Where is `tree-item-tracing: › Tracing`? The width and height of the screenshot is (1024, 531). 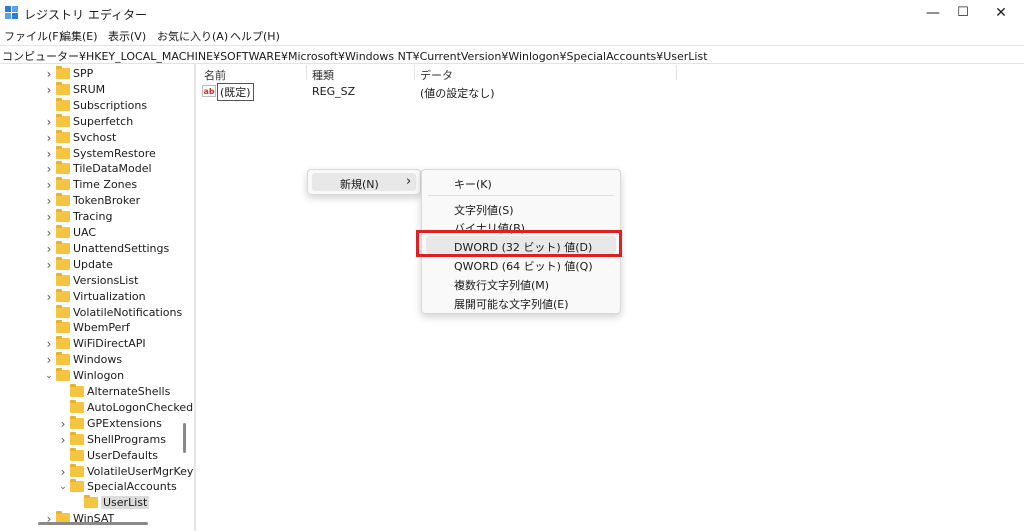 tree-item-tracing: › Tracing is located at coordinates (92, 217).